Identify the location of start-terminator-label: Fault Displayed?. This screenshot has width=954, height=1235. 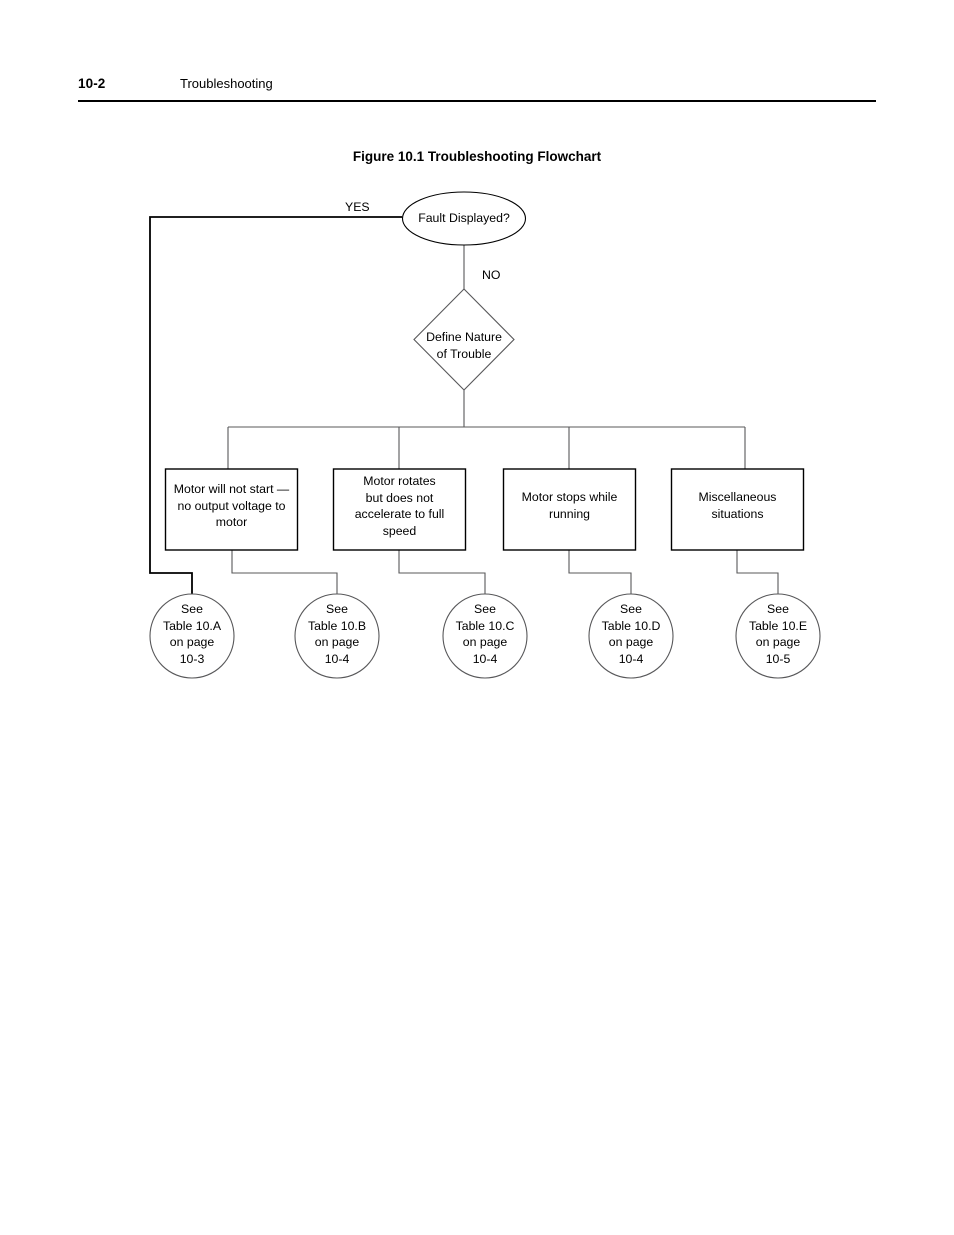
(464, 218).